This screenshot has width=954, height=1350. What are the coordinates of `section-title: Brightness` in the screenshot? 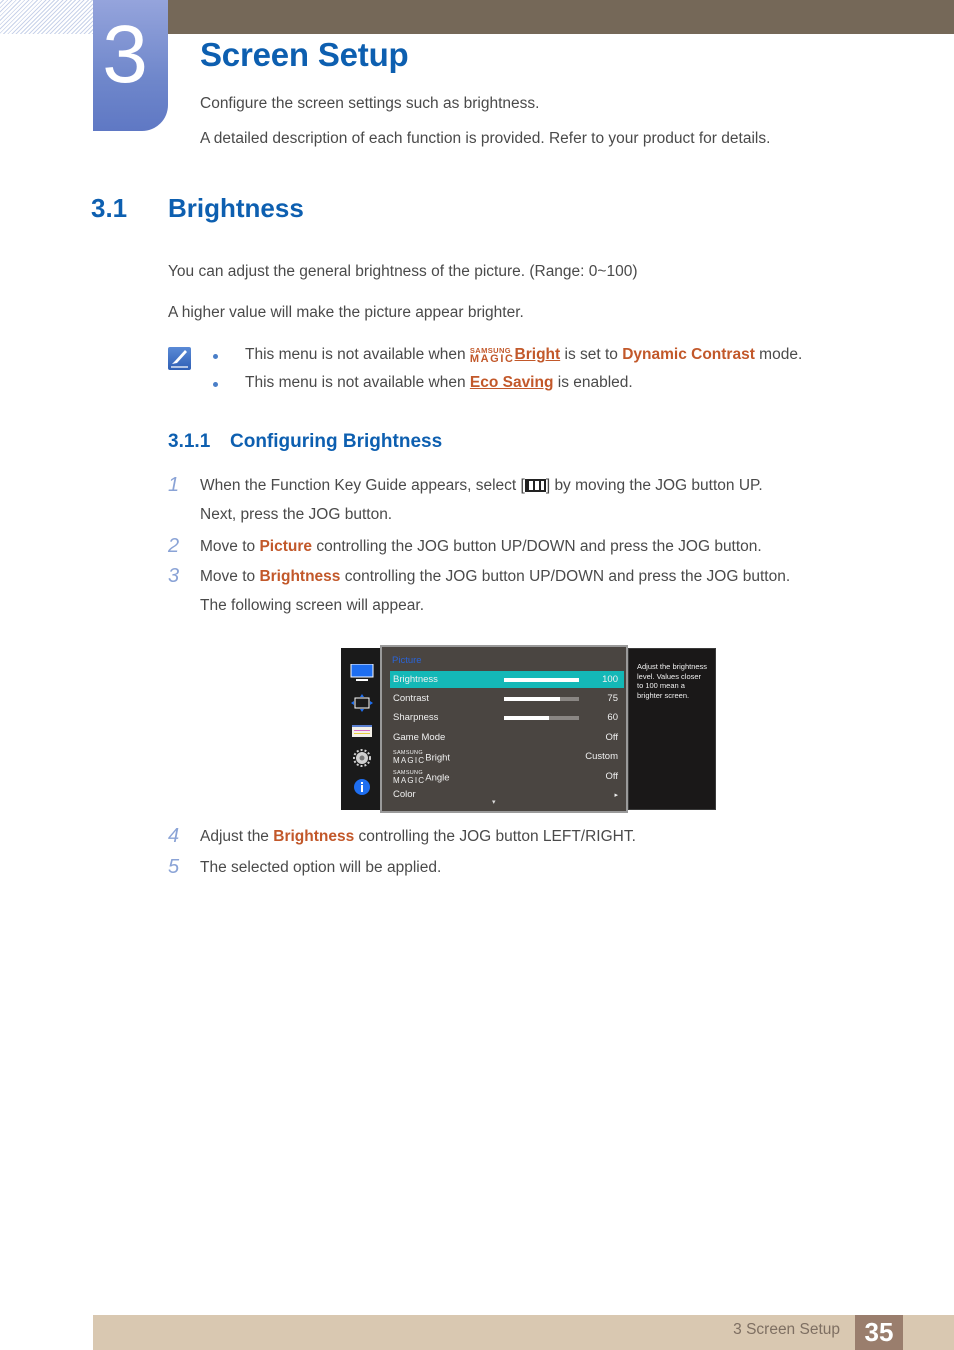 It's located at (236, 208).